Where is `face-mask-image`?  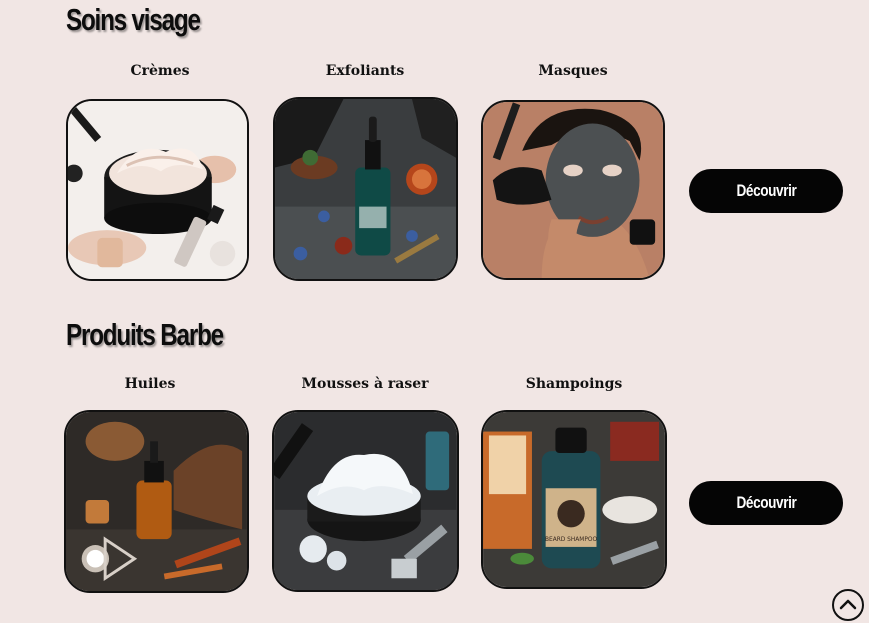
face-mask-image is located at coordinates (573, 190).